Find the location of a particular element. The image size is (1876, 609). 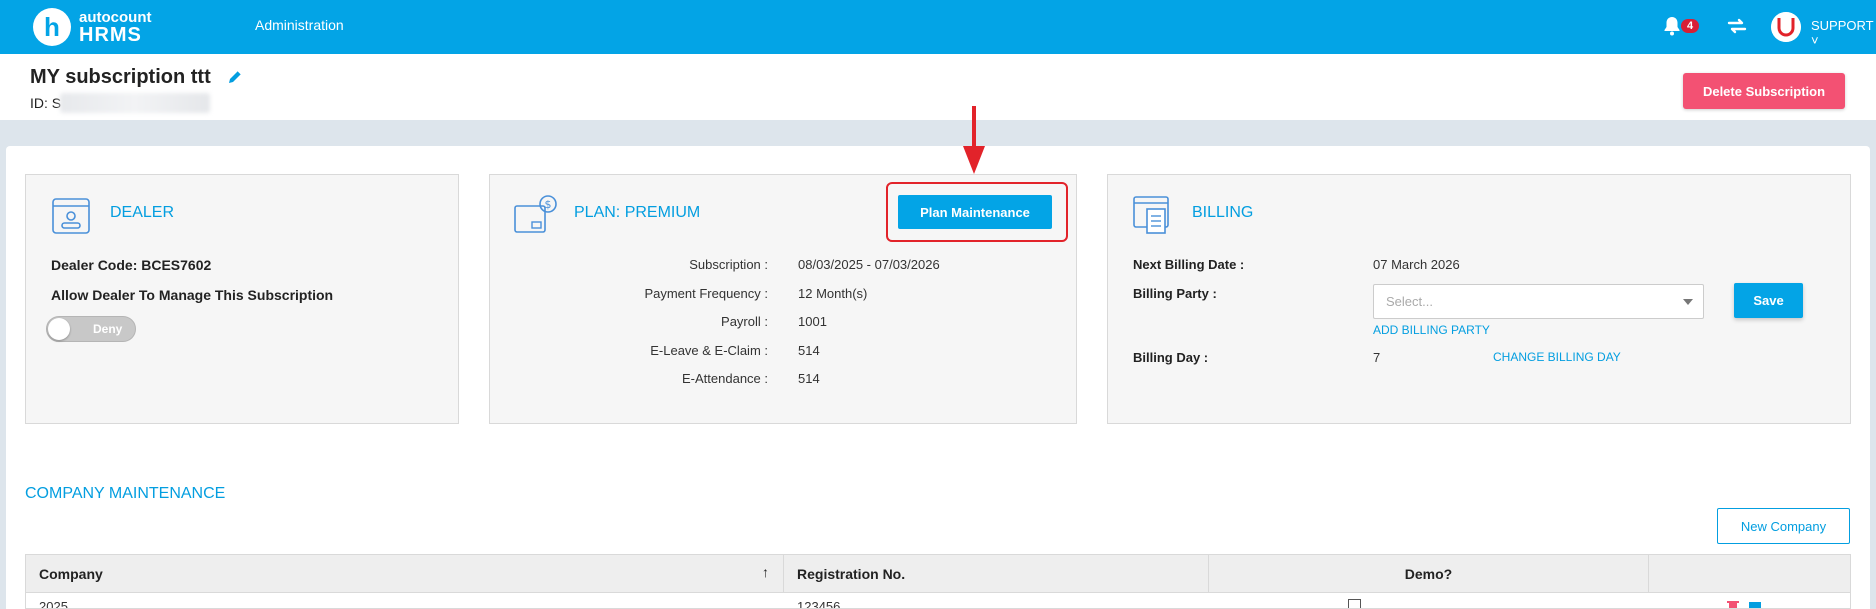

autocount-hrms-logo: h autocount HRMS is located at coordinates (92, 27).